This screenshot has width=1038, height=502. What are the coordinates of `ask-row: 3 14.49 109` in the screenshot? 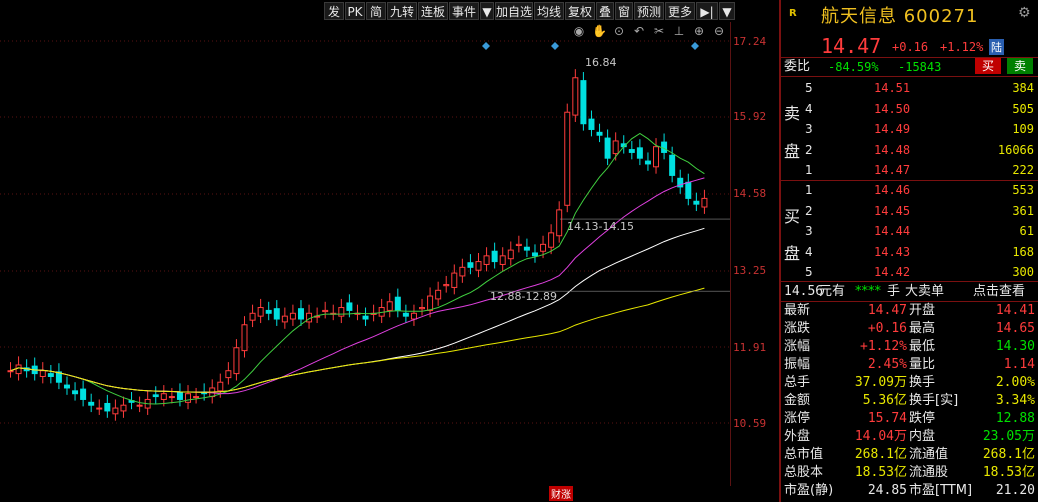 It's located at (909, 129).